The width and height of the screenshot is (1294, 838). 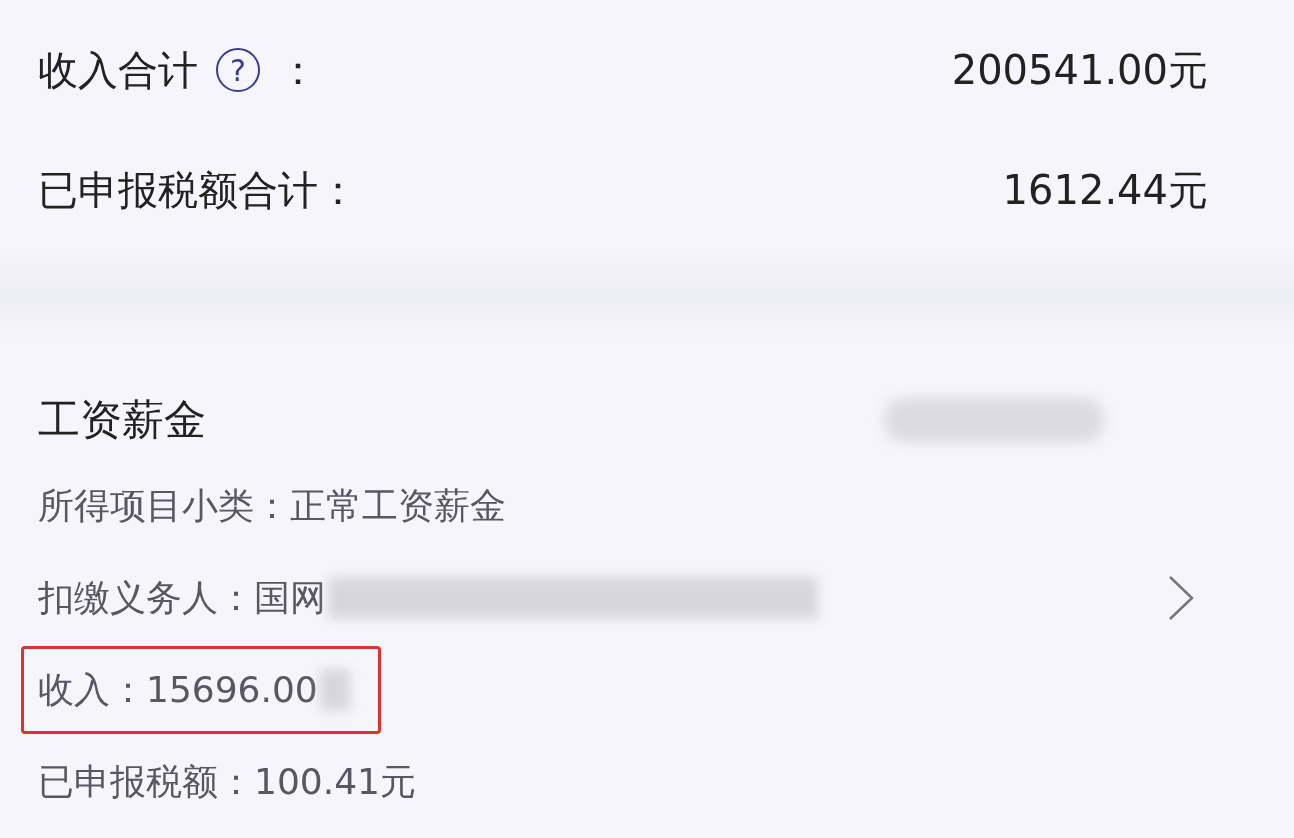 I want to click on help-icon: ?, so click(x=238, y=70).